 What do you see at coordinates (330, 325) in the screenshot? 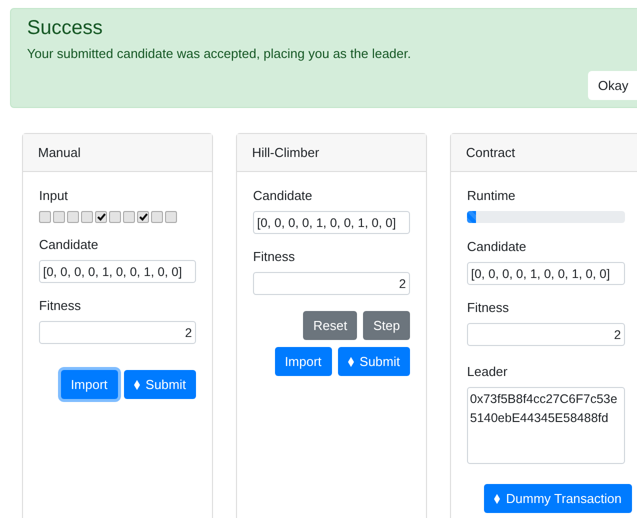
I see `action-button: Reset` at bounding box center [330, 325].